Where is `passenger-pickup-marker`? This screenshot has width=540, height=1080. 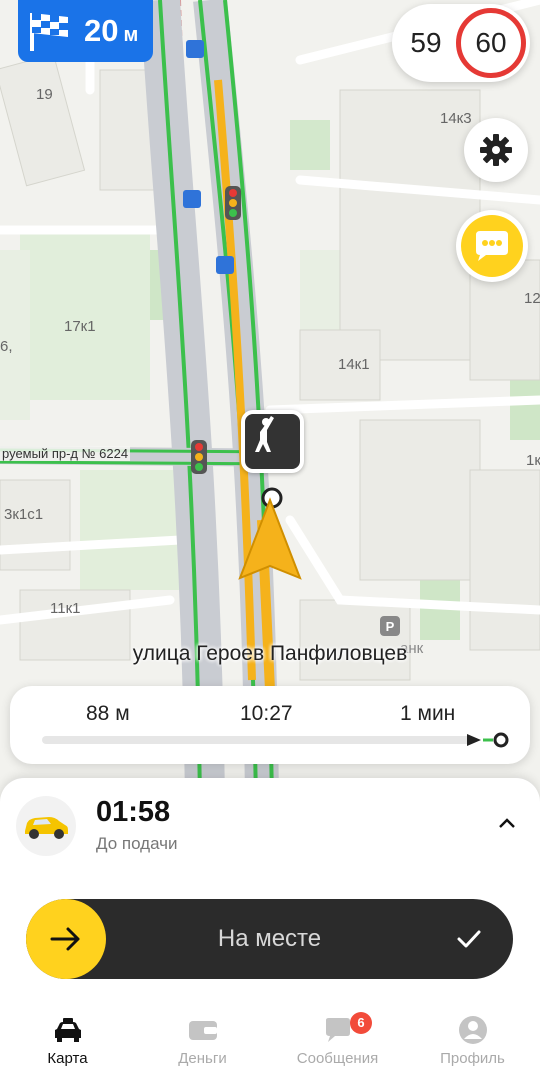
passenger-pickup-marker is located at coordinates (272, 441).